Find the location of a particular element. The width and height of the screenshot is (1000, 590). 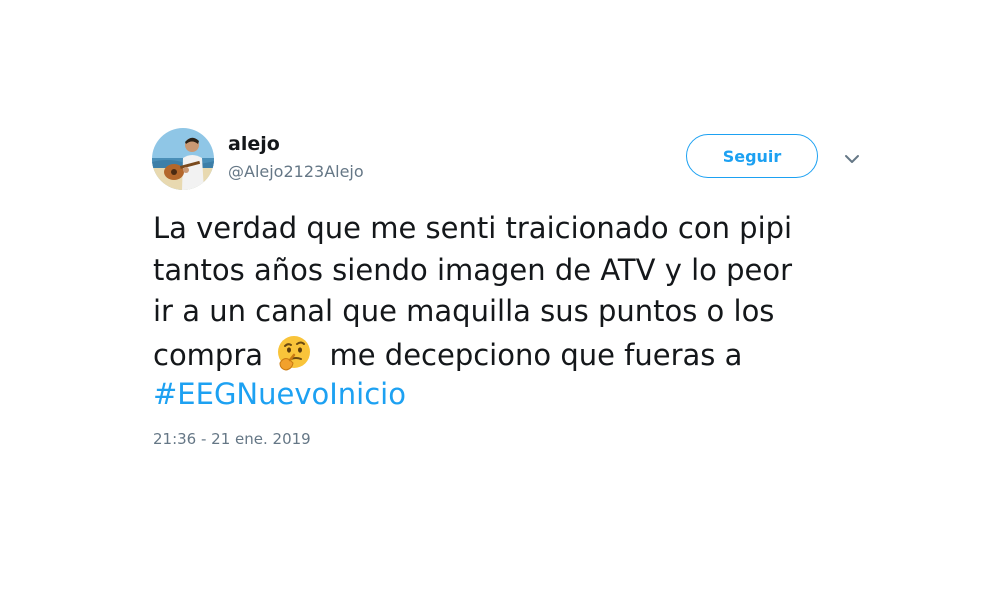

tweet-line-4-end: me decepciono que fueras a is located at coordinates (536, 354).